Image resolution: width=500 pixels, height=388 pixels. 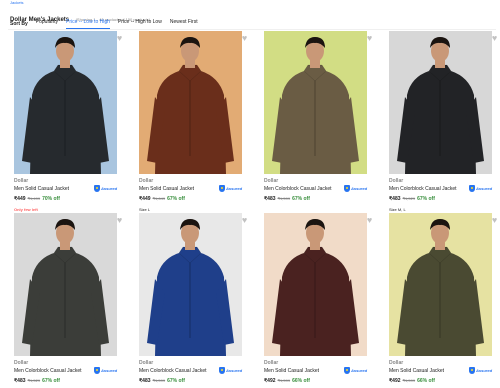 What do you see at coordinates (184, 23) in the screenshot?
I see `sort-option-newest: Newest First` at bounding box center [184, 23].